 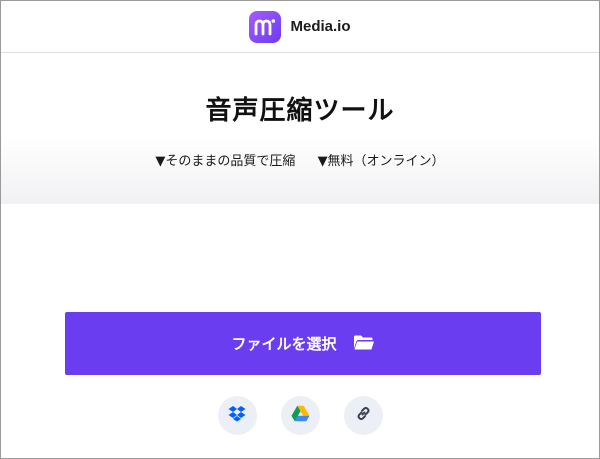 What do you see at coordinates (320, 26) in the screenshot?
I see `brand-name: Media.io` at bounding box center [320, 26].